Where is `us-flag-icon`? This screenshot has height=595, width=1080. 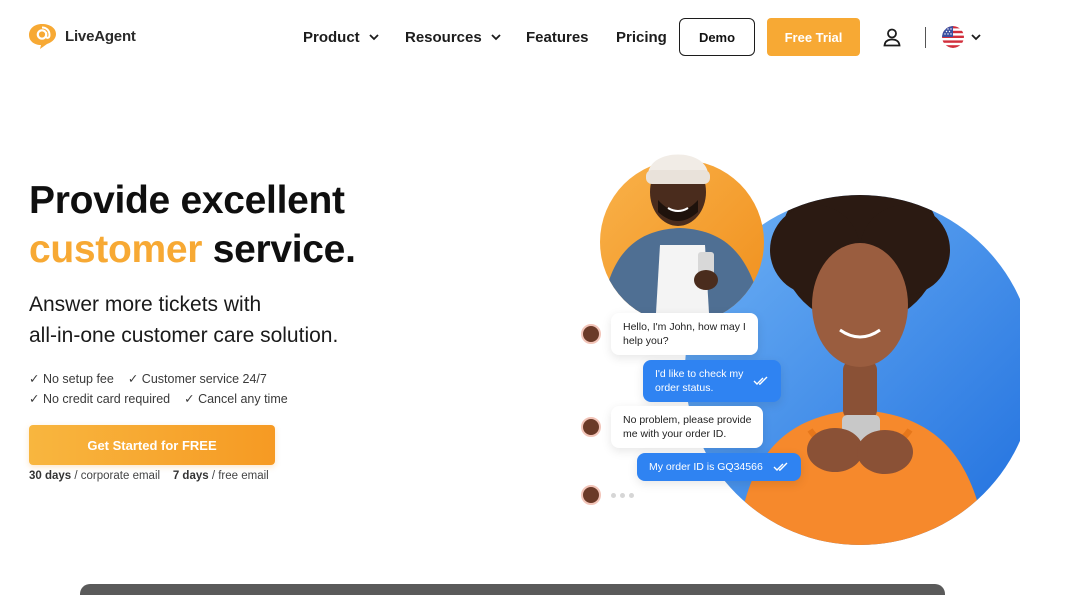 us-flag-icon is located at coordinates (953, 37).